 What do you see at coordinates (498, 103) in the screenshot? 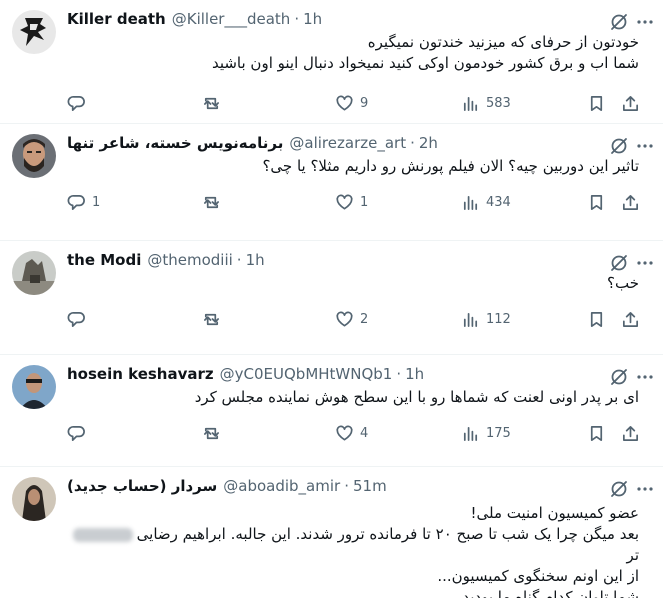
I see `views-count: 583` at bounding box center [498, 103].